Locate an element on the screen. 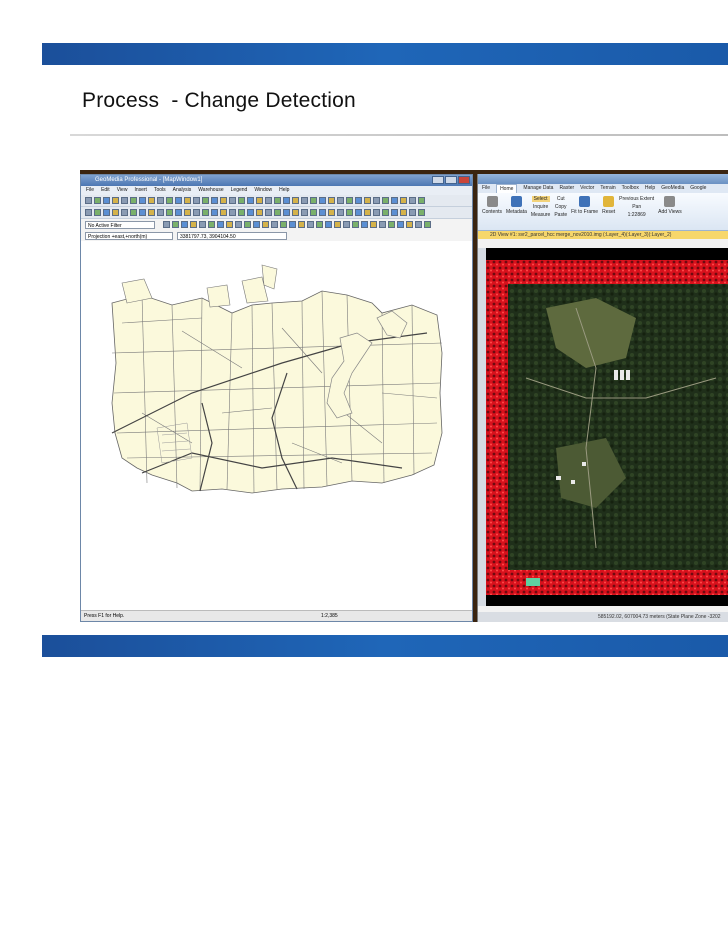  tab-toolbox: Toolbox is located at coordinates (630, 188).